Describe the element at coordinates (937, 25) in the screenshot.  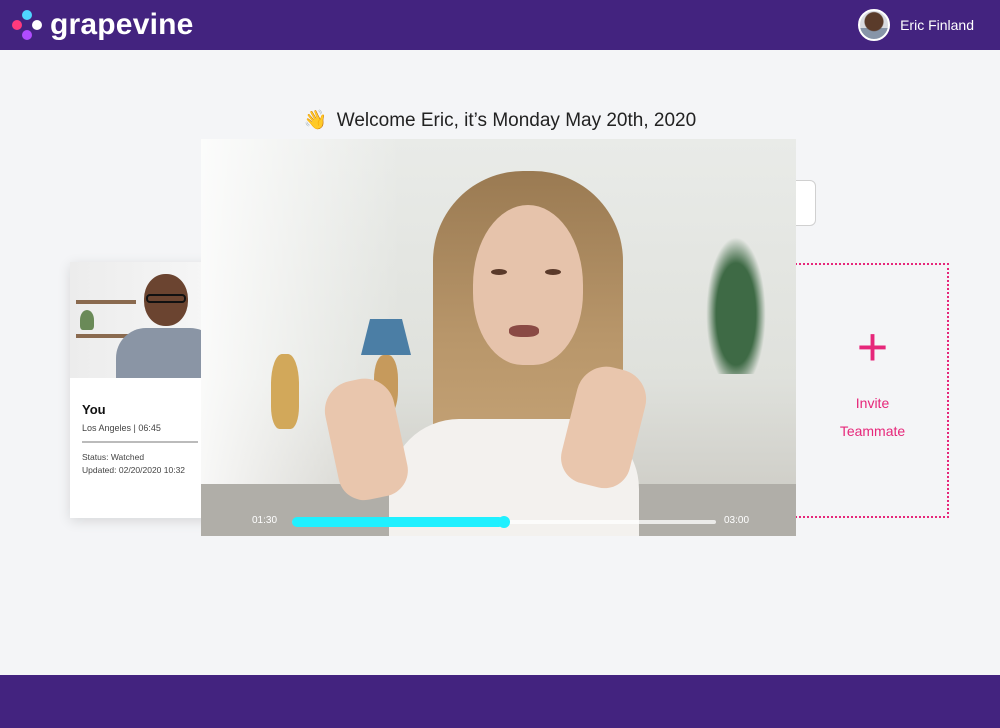
I see `user-name: Eric Finland` at that location.